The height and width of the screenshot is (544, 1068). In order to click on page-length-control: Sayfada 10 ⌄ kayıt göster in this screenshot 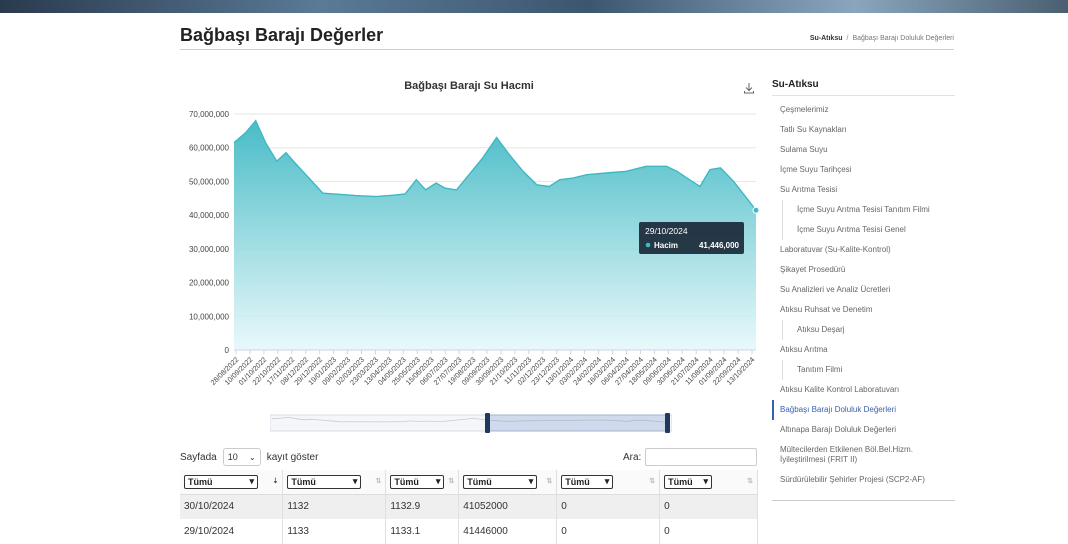, I will do `click(249, 457)`.